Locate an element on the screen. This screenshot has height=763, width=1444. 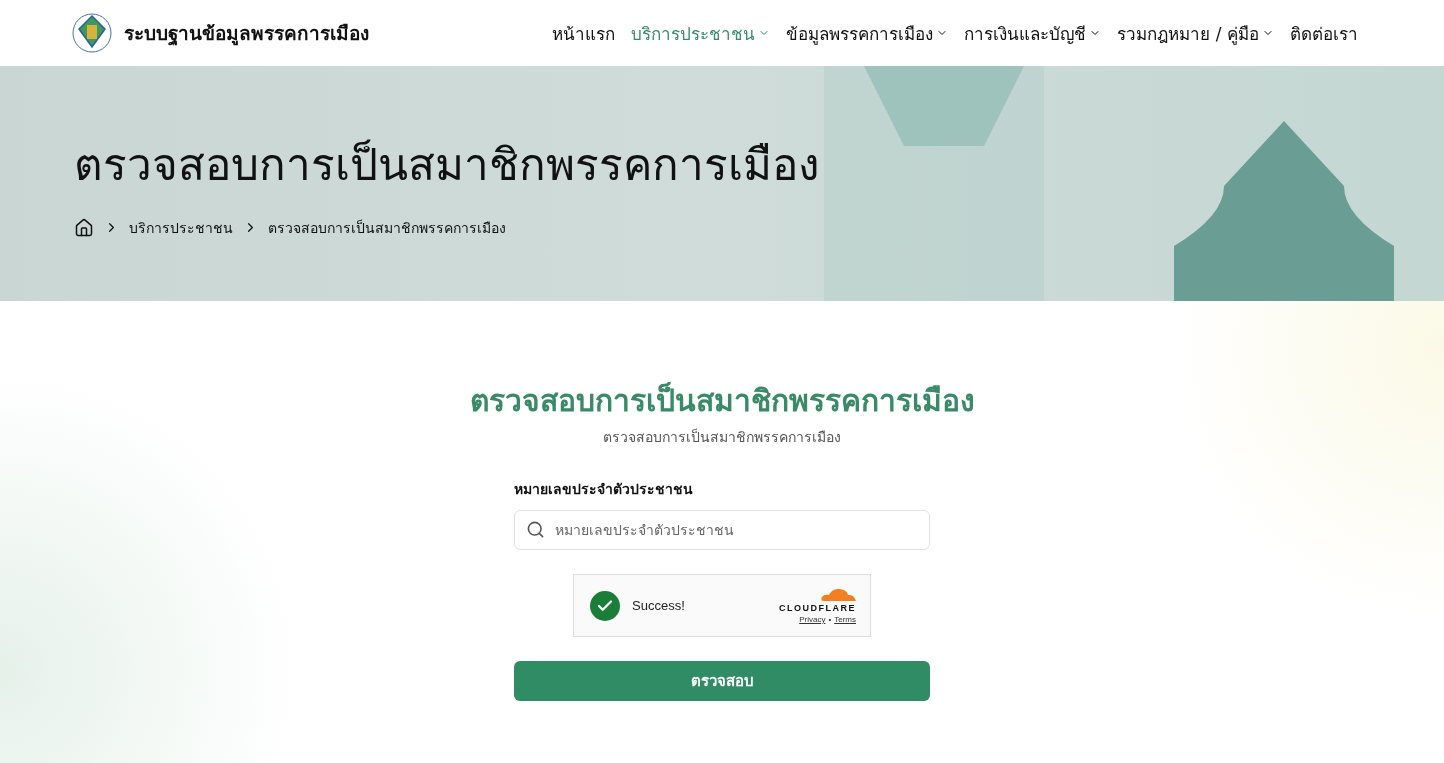
search-icon is located at coordinates (535, 529).